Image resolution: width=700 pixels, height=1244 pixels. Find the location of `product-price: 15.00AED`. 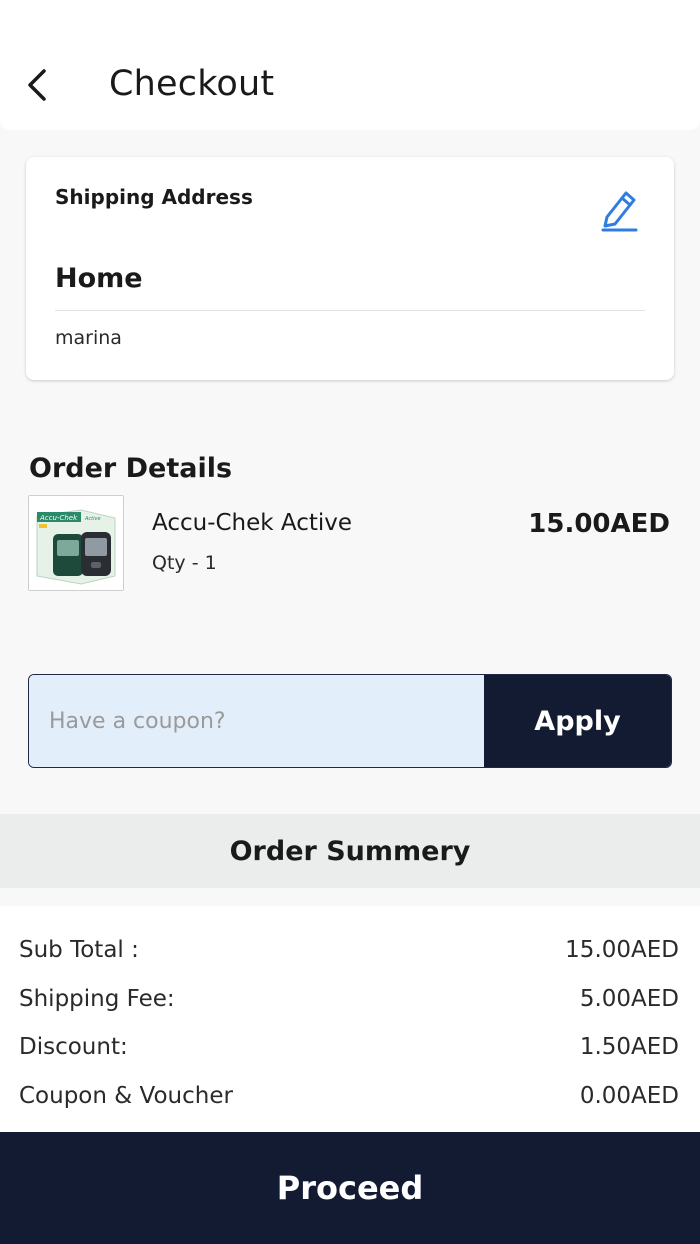

product-price: 15.00AED is located at coordinates (599, 524).